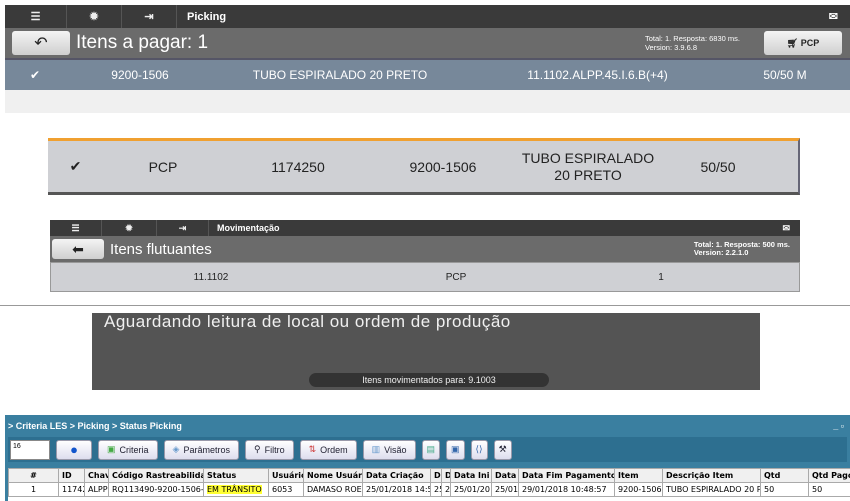 The height and width of the screenshot is (501, 850). I want to click on table-cell: 29/01/2018 10:48:57, so click(566, 489).